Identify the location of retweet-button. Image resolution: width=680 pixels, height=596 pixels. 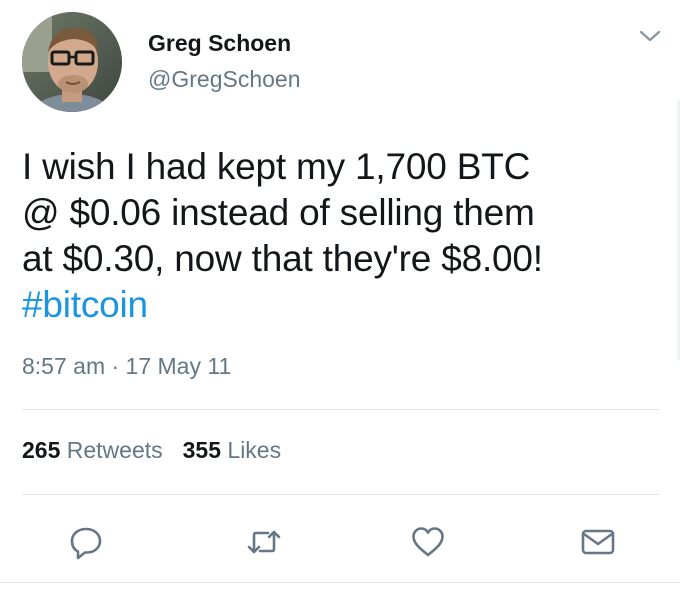
(264, 542).